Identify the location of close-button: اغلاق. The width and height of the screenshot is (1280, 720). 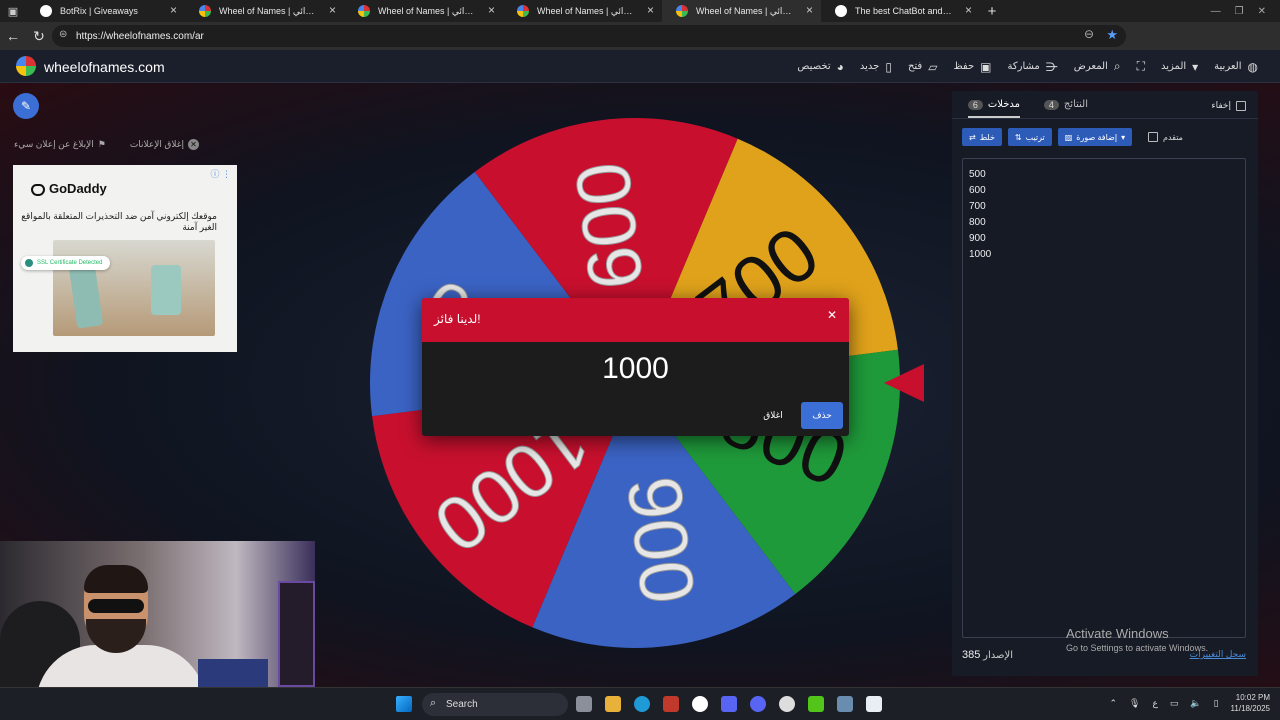
(773, 415).